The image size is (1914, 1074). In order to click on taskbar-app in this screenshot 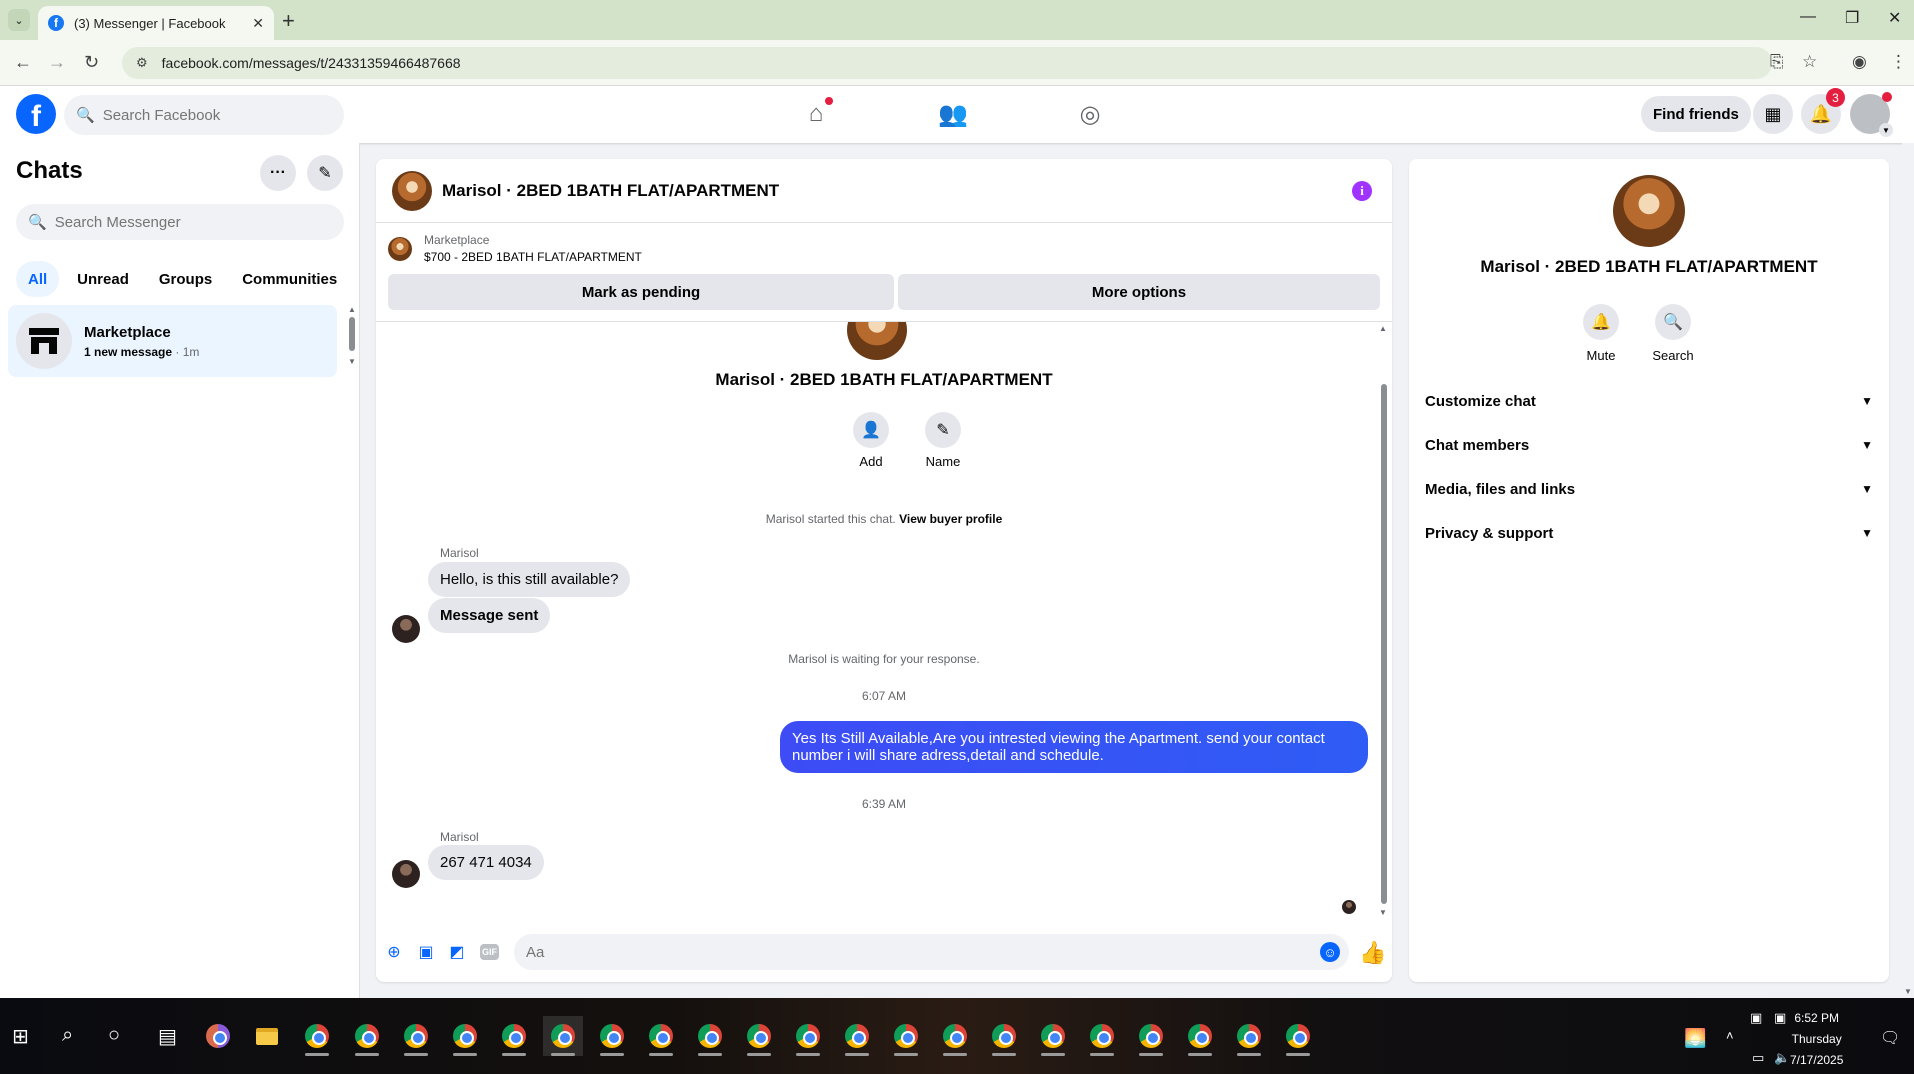, I will do `click(218, 1036)`.